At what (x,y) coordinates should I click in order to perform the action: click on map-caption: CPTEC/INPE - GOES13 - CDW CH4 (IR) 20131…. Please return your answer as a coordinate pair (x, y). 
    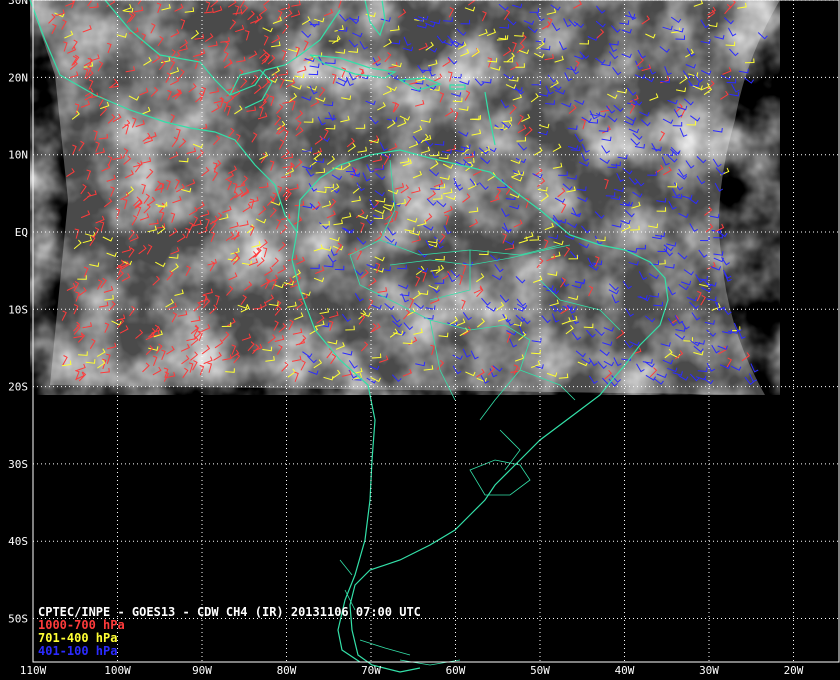
    Looking at the image, I should click on (229, 631).